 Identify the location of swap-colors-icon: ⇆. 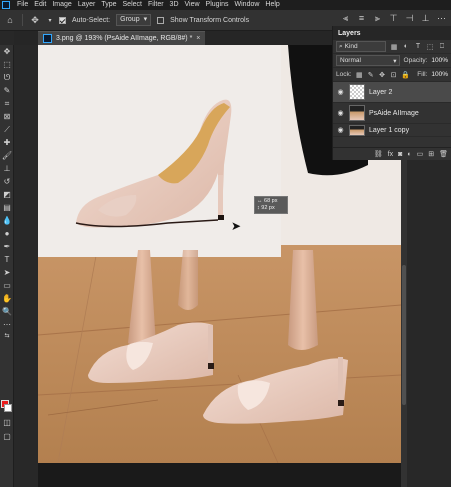
(7, 335).